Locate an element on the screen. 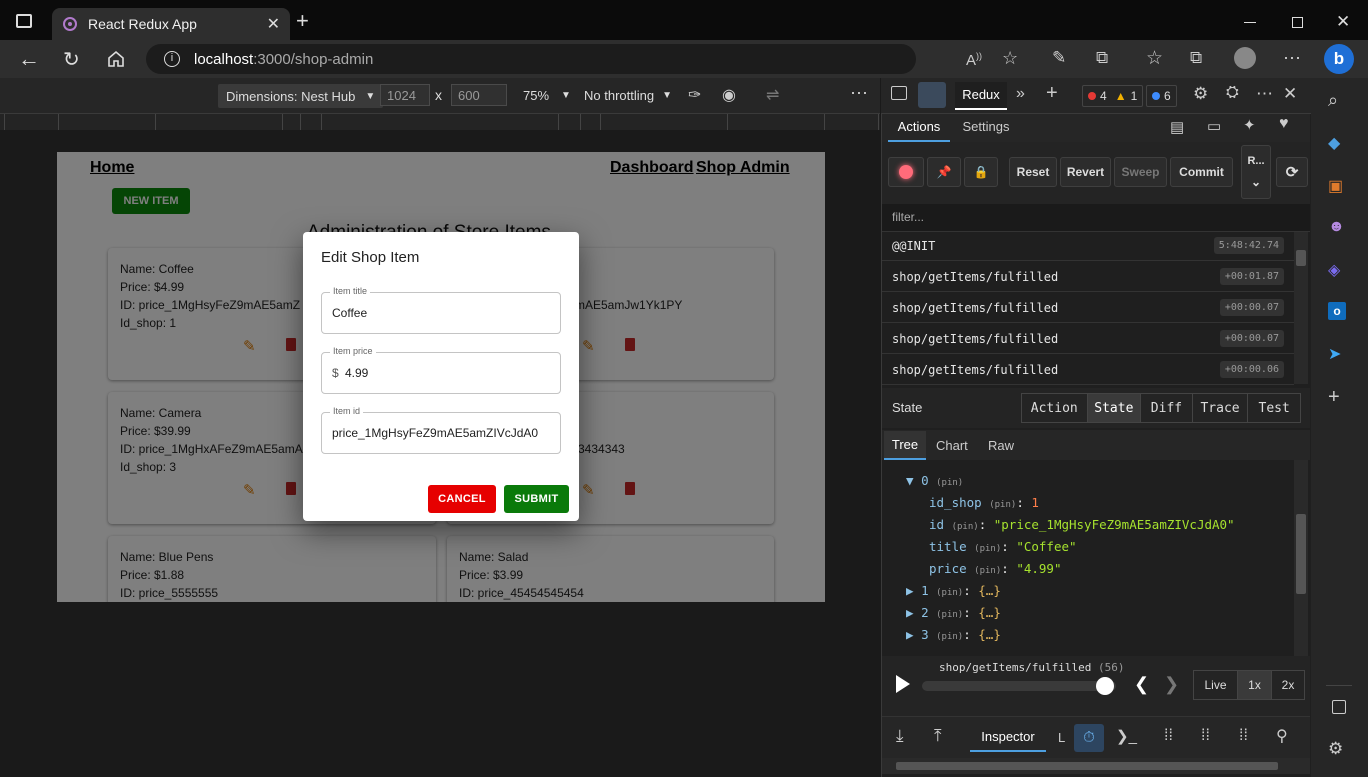 Image resolution: width=1368 pixels, height=777 pixels. favorites-icon: ☆ is located at coordinates (1154, 58).